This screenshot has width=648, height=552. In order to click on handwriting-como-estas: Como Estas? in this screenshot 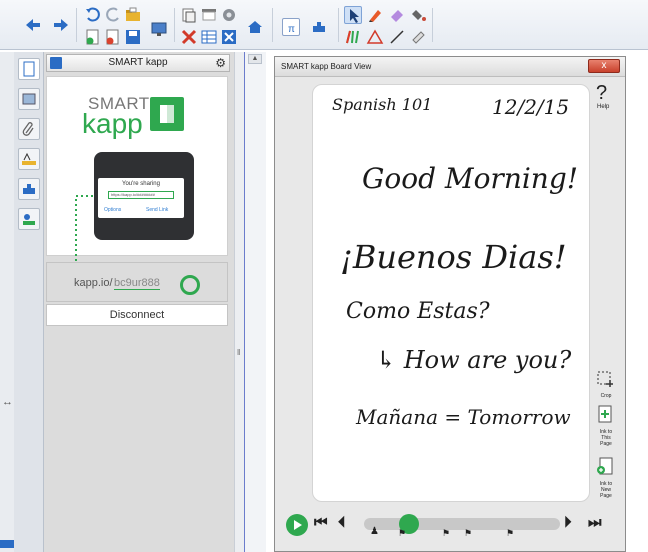, I will do `click(418, 311)`.